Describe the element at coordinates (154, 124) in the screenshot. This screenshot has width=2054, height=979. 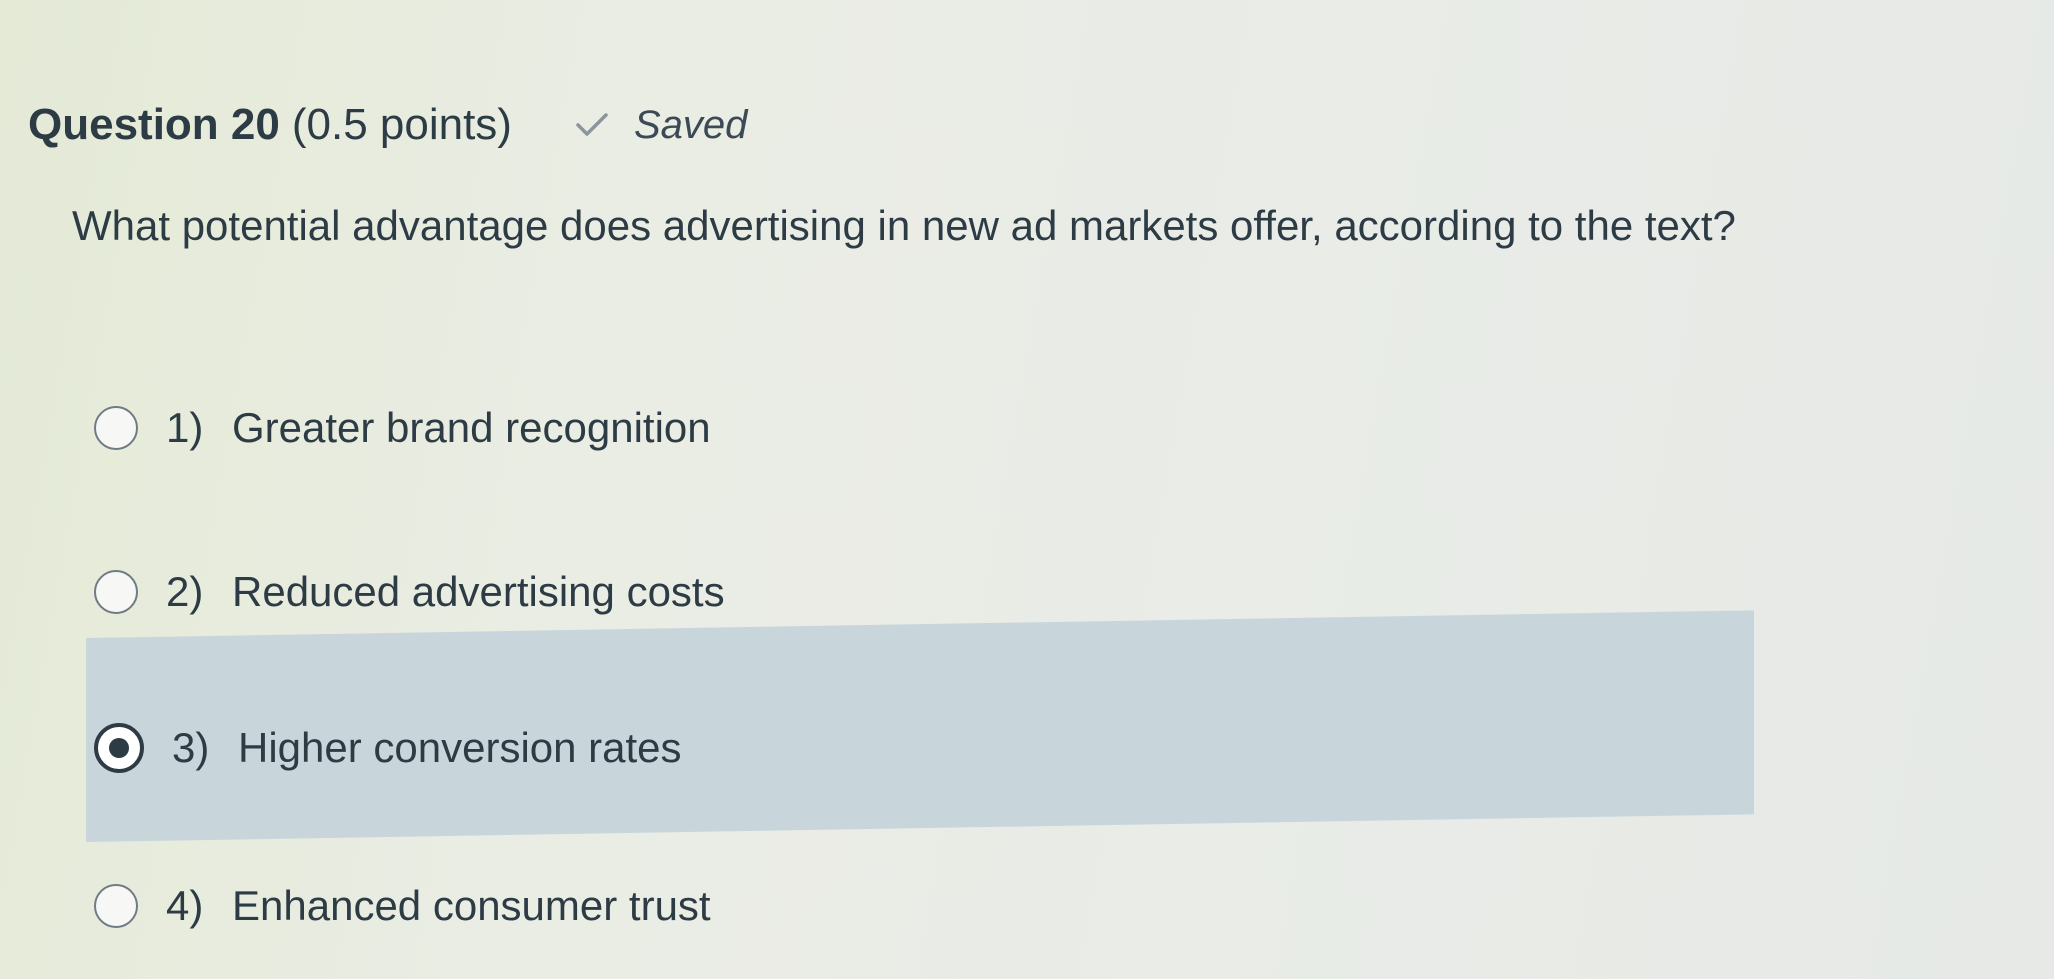
I see `question-title: Question 20` at that location.